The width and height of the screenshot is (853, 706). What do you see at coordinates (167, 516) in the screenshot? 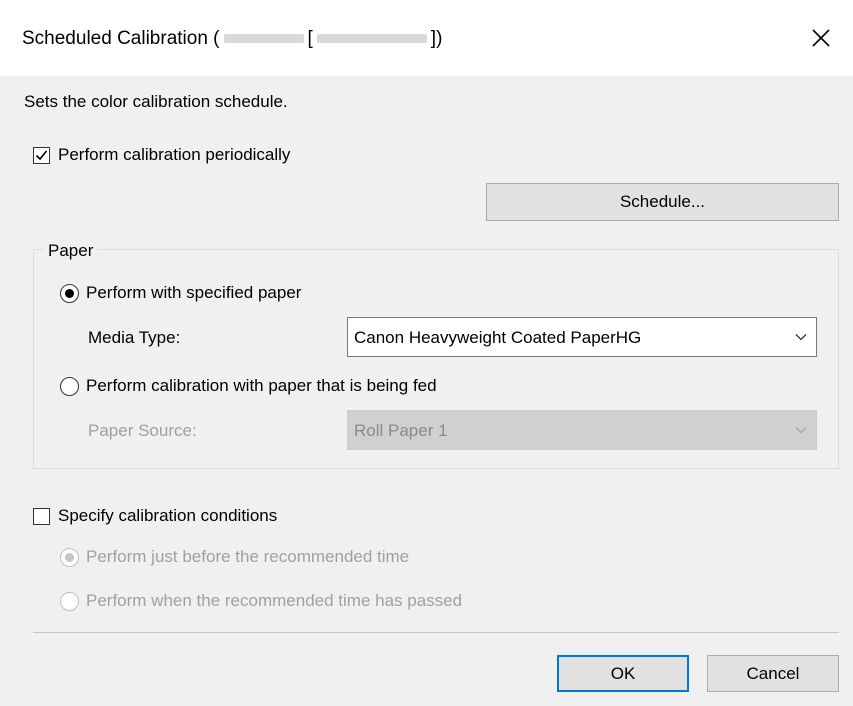
I see `conditions-label: Specify calibration conditions` at bounding box center [167, 516].